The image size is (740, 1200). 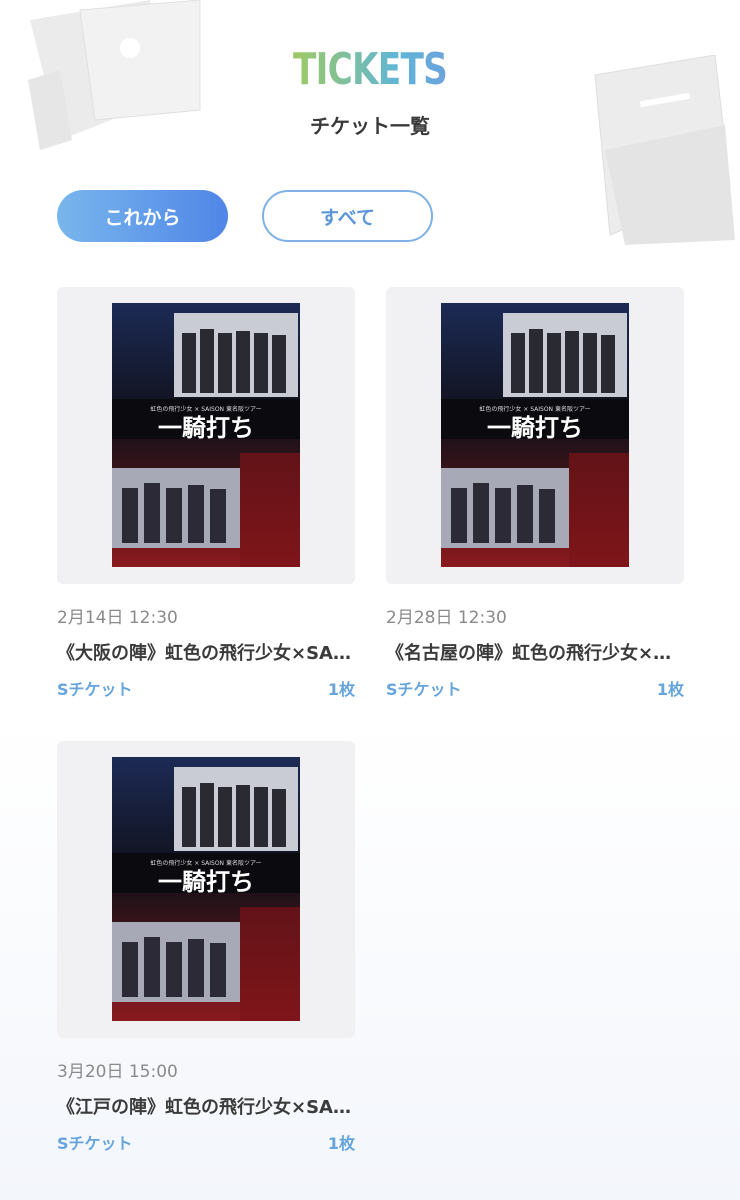 What do you see at coordinates (117, 1072) in the screenshot?
I see `ticket-date: 3月20日 15:00` at bounding box center [117, 1072].